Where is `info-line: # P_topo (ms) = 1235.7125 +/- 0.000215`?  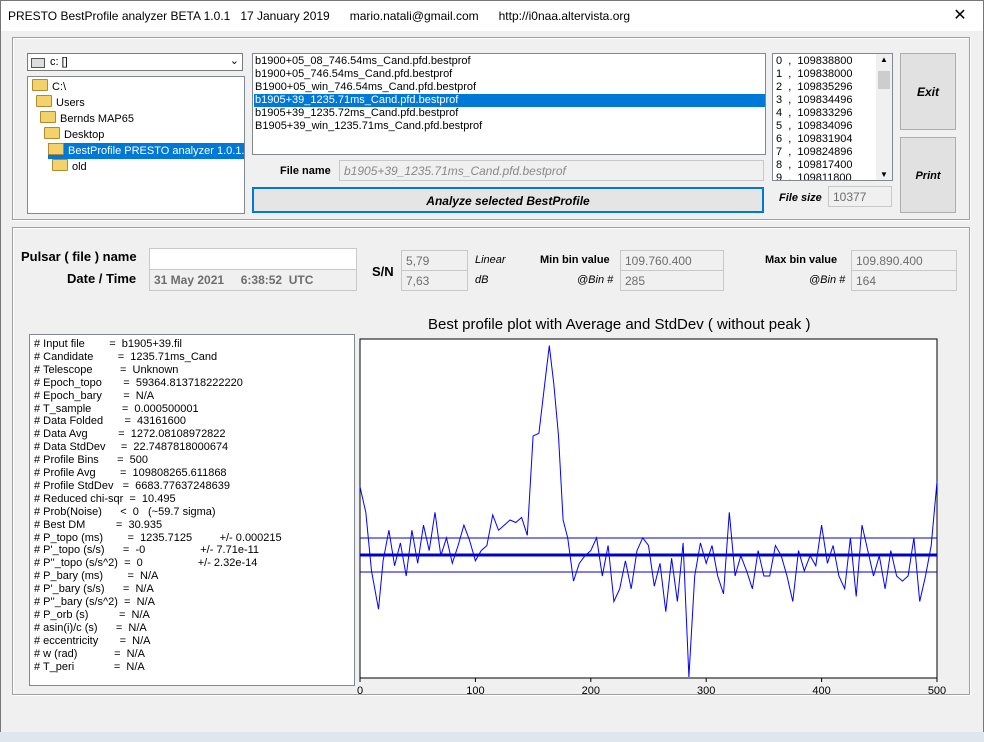 info-line: # P_topo (ms) = 1235.7125 +/- 0.000215 is located at coordinates (158, 537).